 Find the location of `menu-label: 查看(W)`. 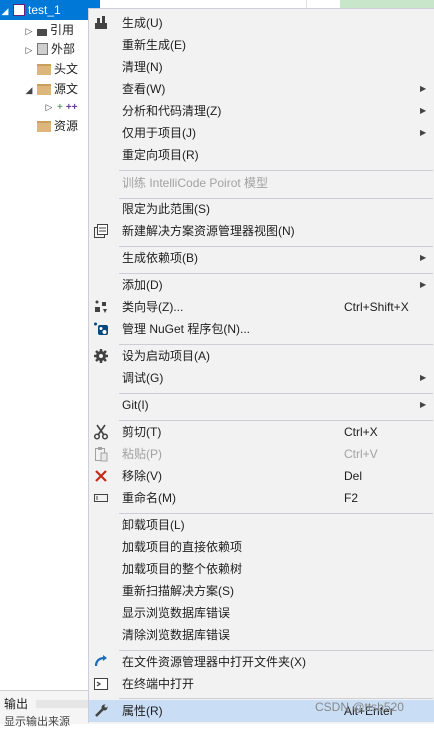

menu-label: 查看(W) is located at coordinates (144, 89).